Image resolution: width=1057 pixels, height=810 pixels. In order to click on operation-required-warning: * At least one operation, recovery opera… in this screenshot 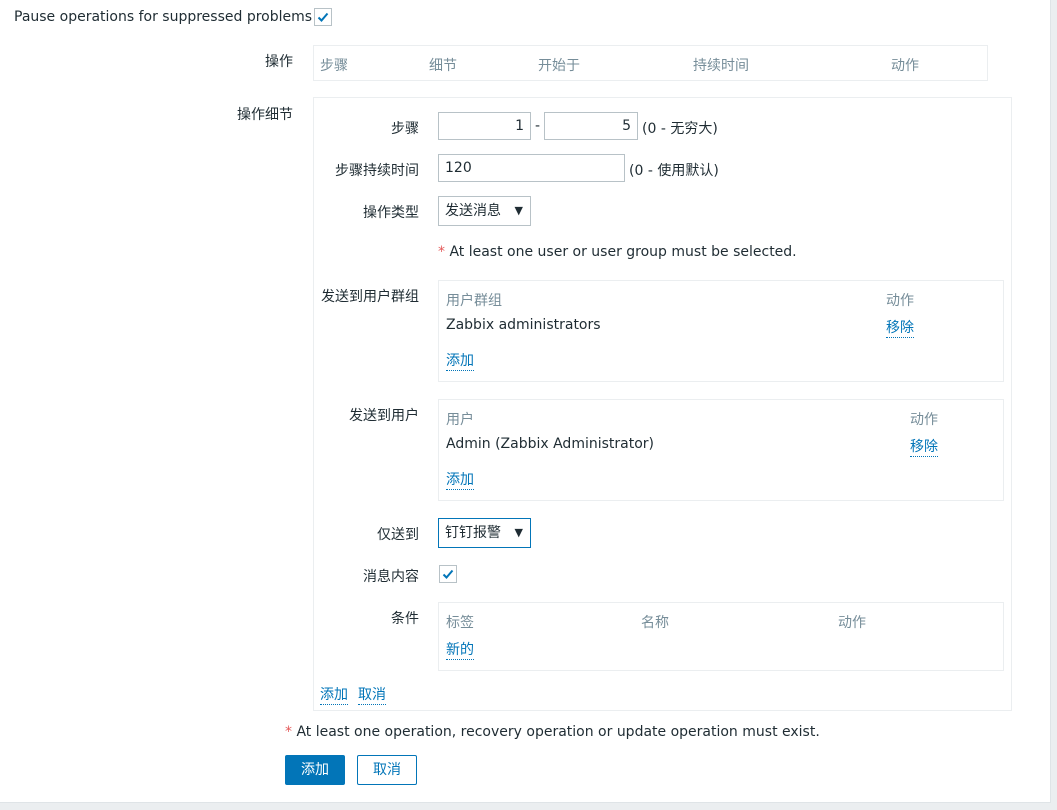, I will do `click(552, 732)`.